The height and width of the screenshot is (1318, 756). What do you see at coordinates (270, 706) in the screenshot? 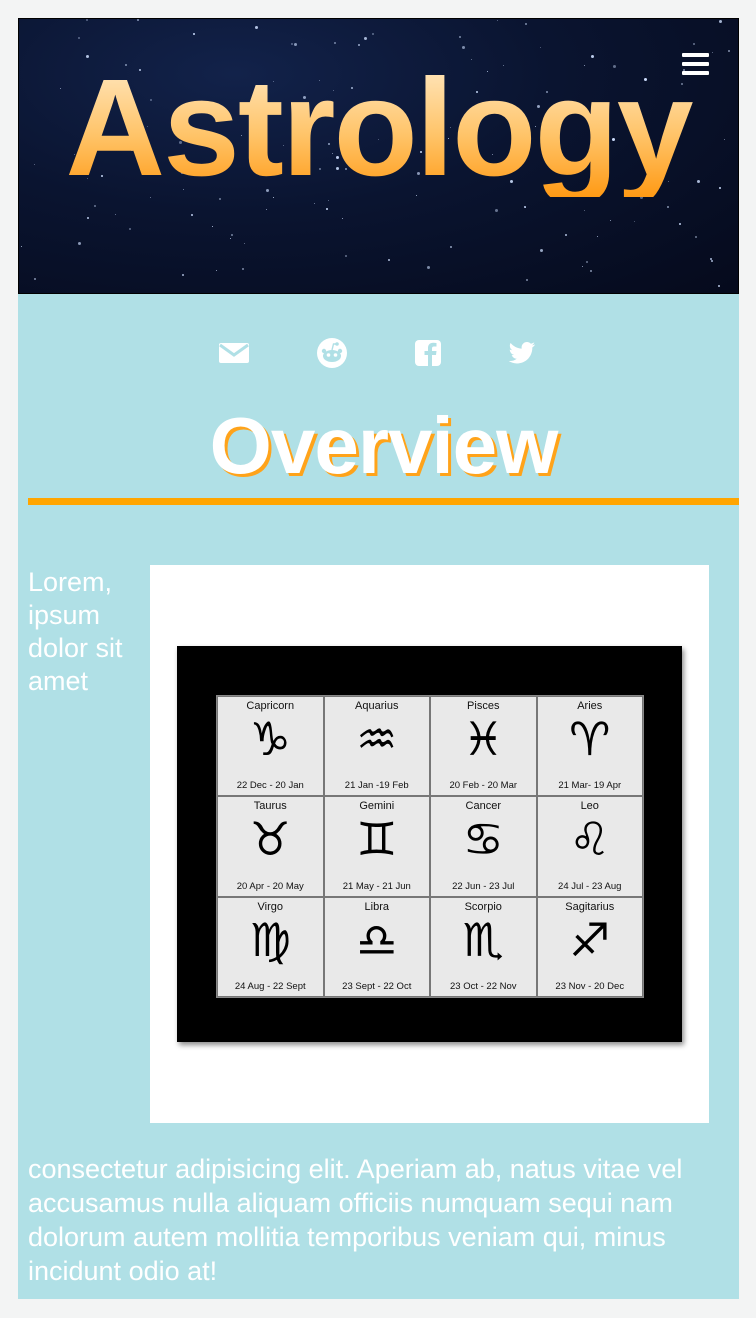
I see `zodiac-name: Capricorn` at bounding box center [270, 706].